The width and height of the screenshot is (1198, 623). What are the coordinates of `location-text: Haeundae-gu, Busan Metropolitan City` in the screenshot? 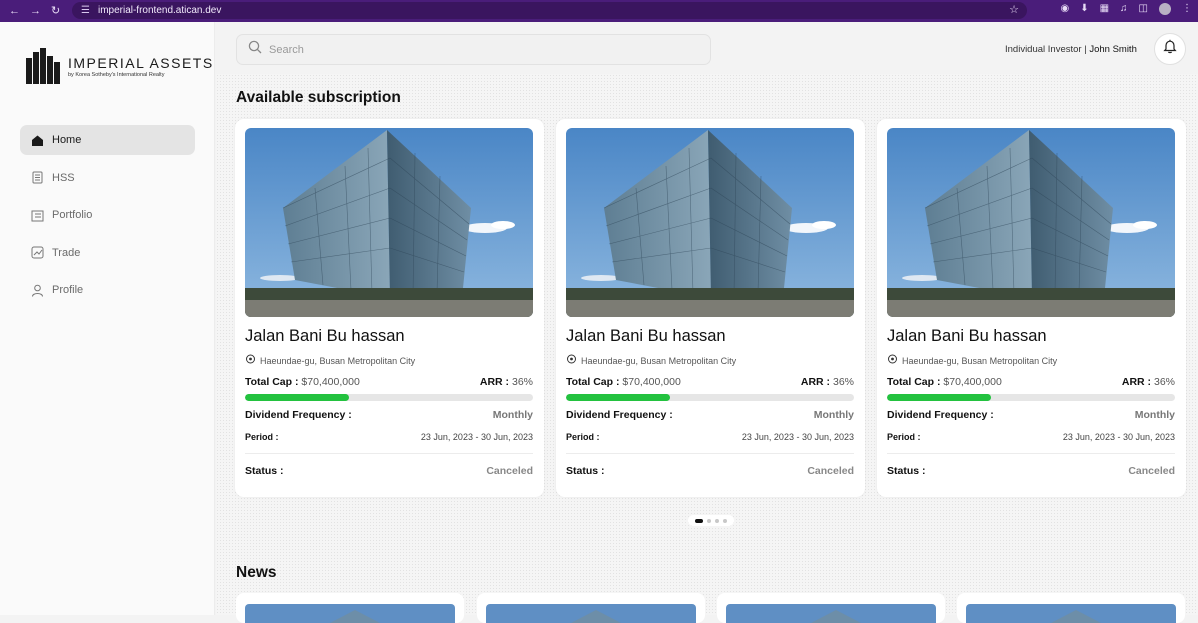 It's located at (659, 360).